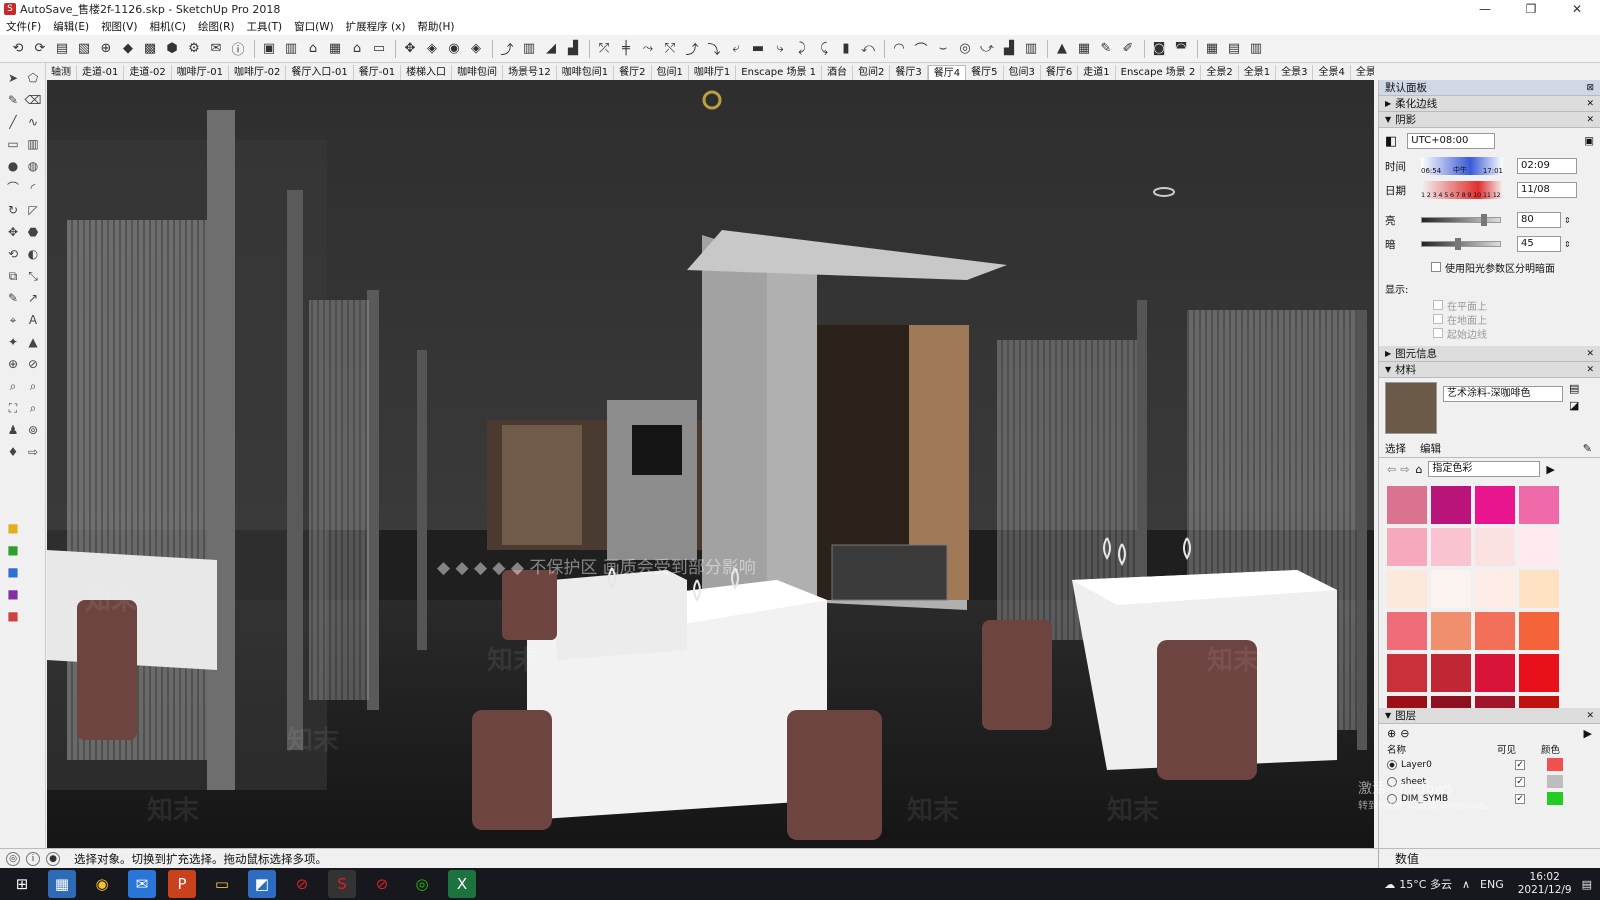 This screenshot has height=900, width=1600. Describe the element at coordinates (1391, 141) in the screenshot. I see `shadow-toggle-icon: ◧` at that location.